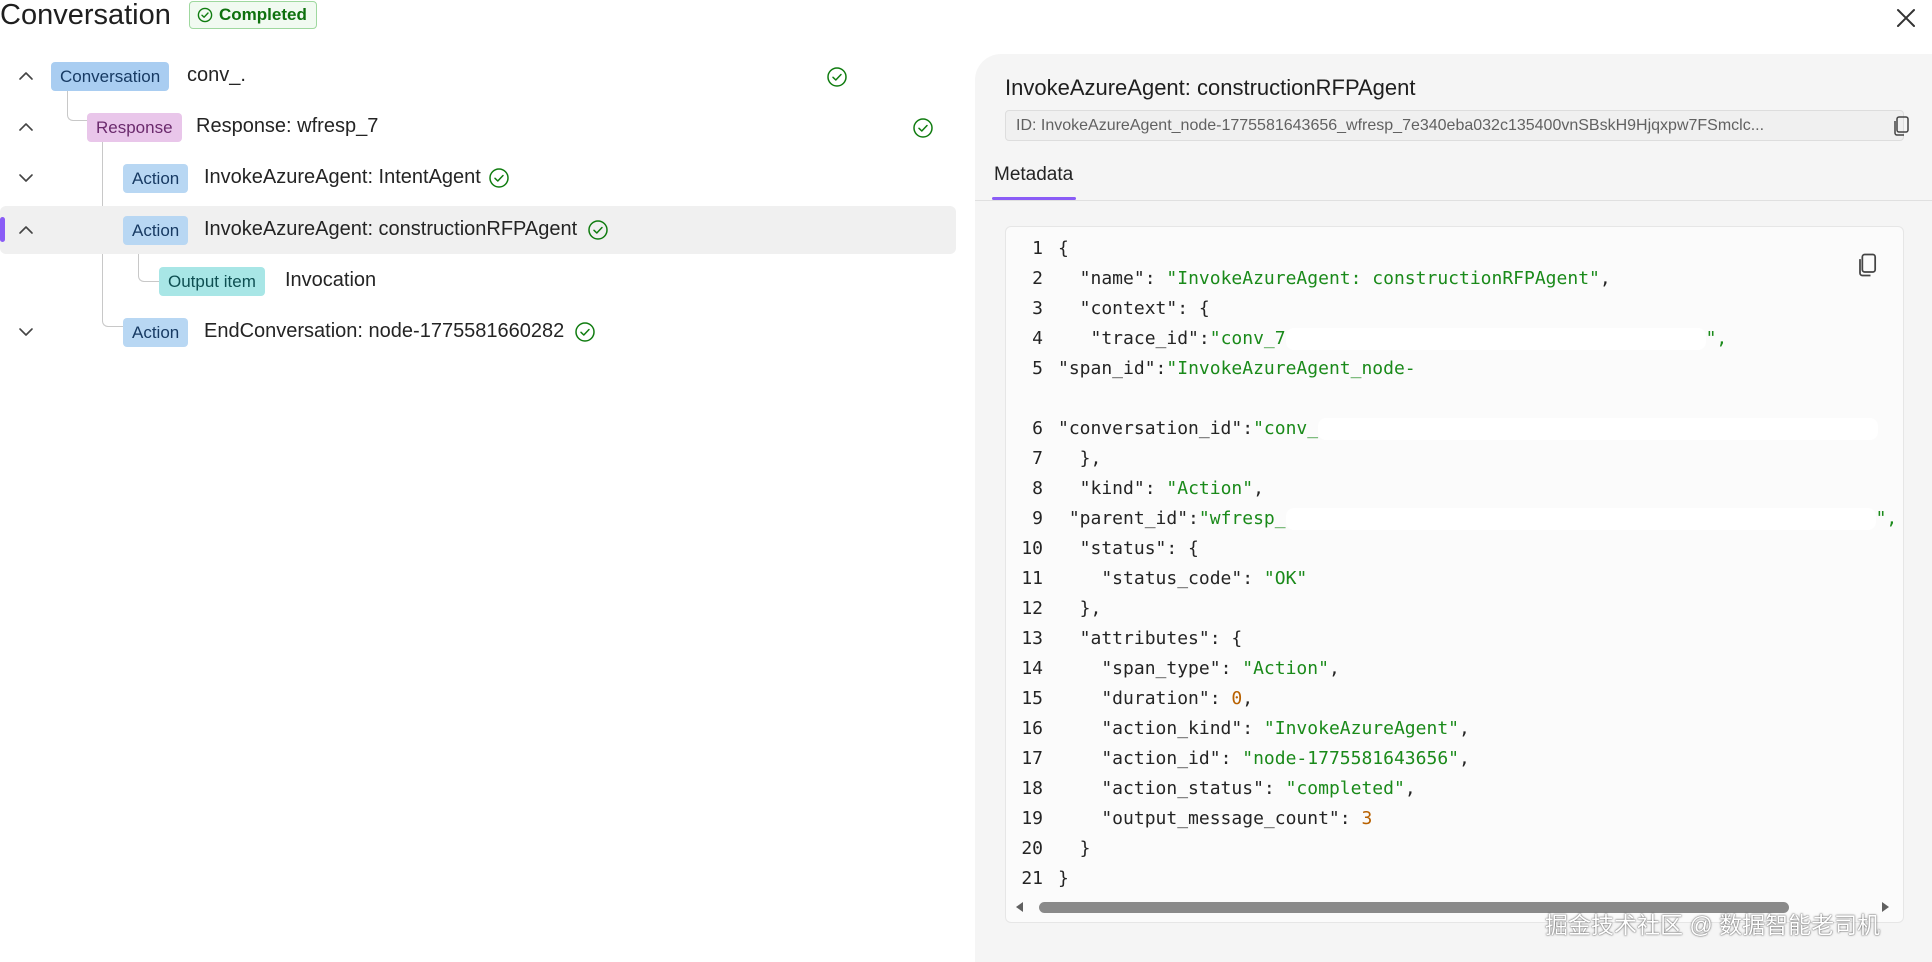 Image resolution: width=1932 pixels, height=962 pixels. What do you see at coordinates (1451, 789) in the screenshot?
I see `code-line: 18 "action_status": "completed",` at bounding box center [1451, 789].